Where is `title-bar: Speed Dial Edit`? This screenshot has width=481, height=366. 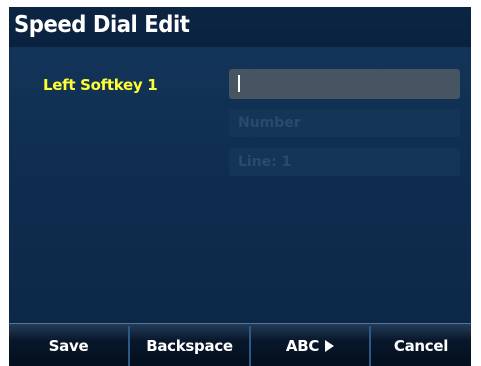
title-bar: Speed Dial Edit is located at coordinates (240, 27).